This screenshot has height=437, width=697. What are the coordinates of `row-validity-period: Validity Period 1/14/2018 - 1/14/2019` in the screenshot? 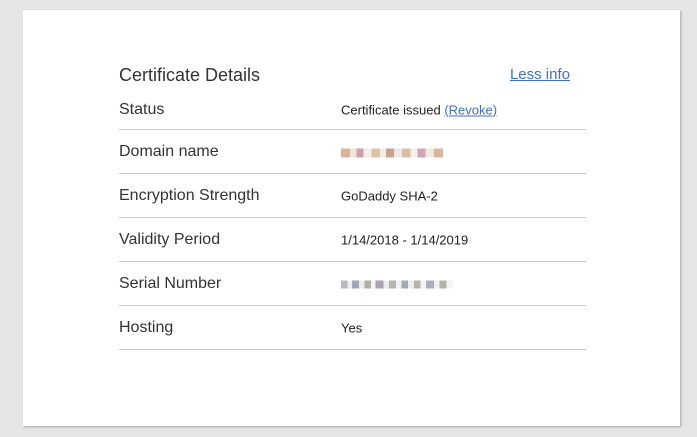 It's located at (352, 240).